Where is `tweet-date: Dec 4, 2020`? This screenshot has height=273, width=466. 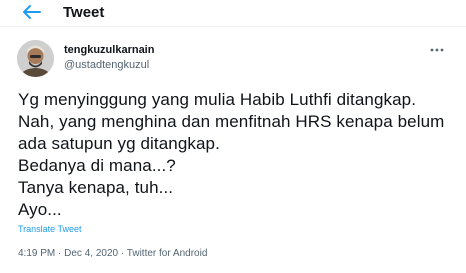
tweet-date: Dec 4, 2020 is located at coordinates (91, 253).